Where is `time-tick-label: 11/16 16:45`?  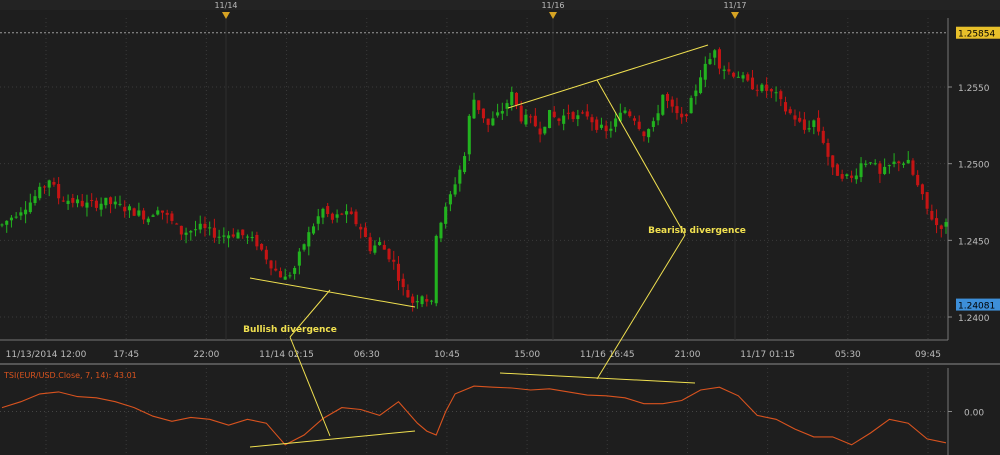
time-tick-label: 11/16 16:45 is located at coordinates (607, 355).